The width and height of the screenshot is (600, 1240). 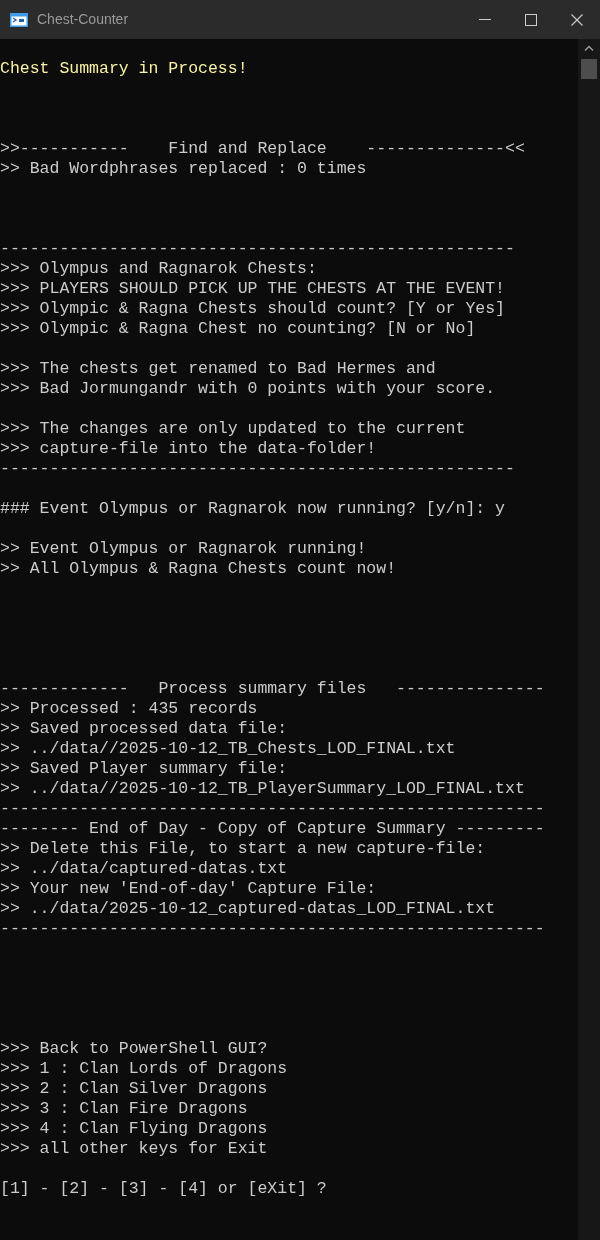 I want to click on scrollbar-thumb, so click(x=589, y=69).